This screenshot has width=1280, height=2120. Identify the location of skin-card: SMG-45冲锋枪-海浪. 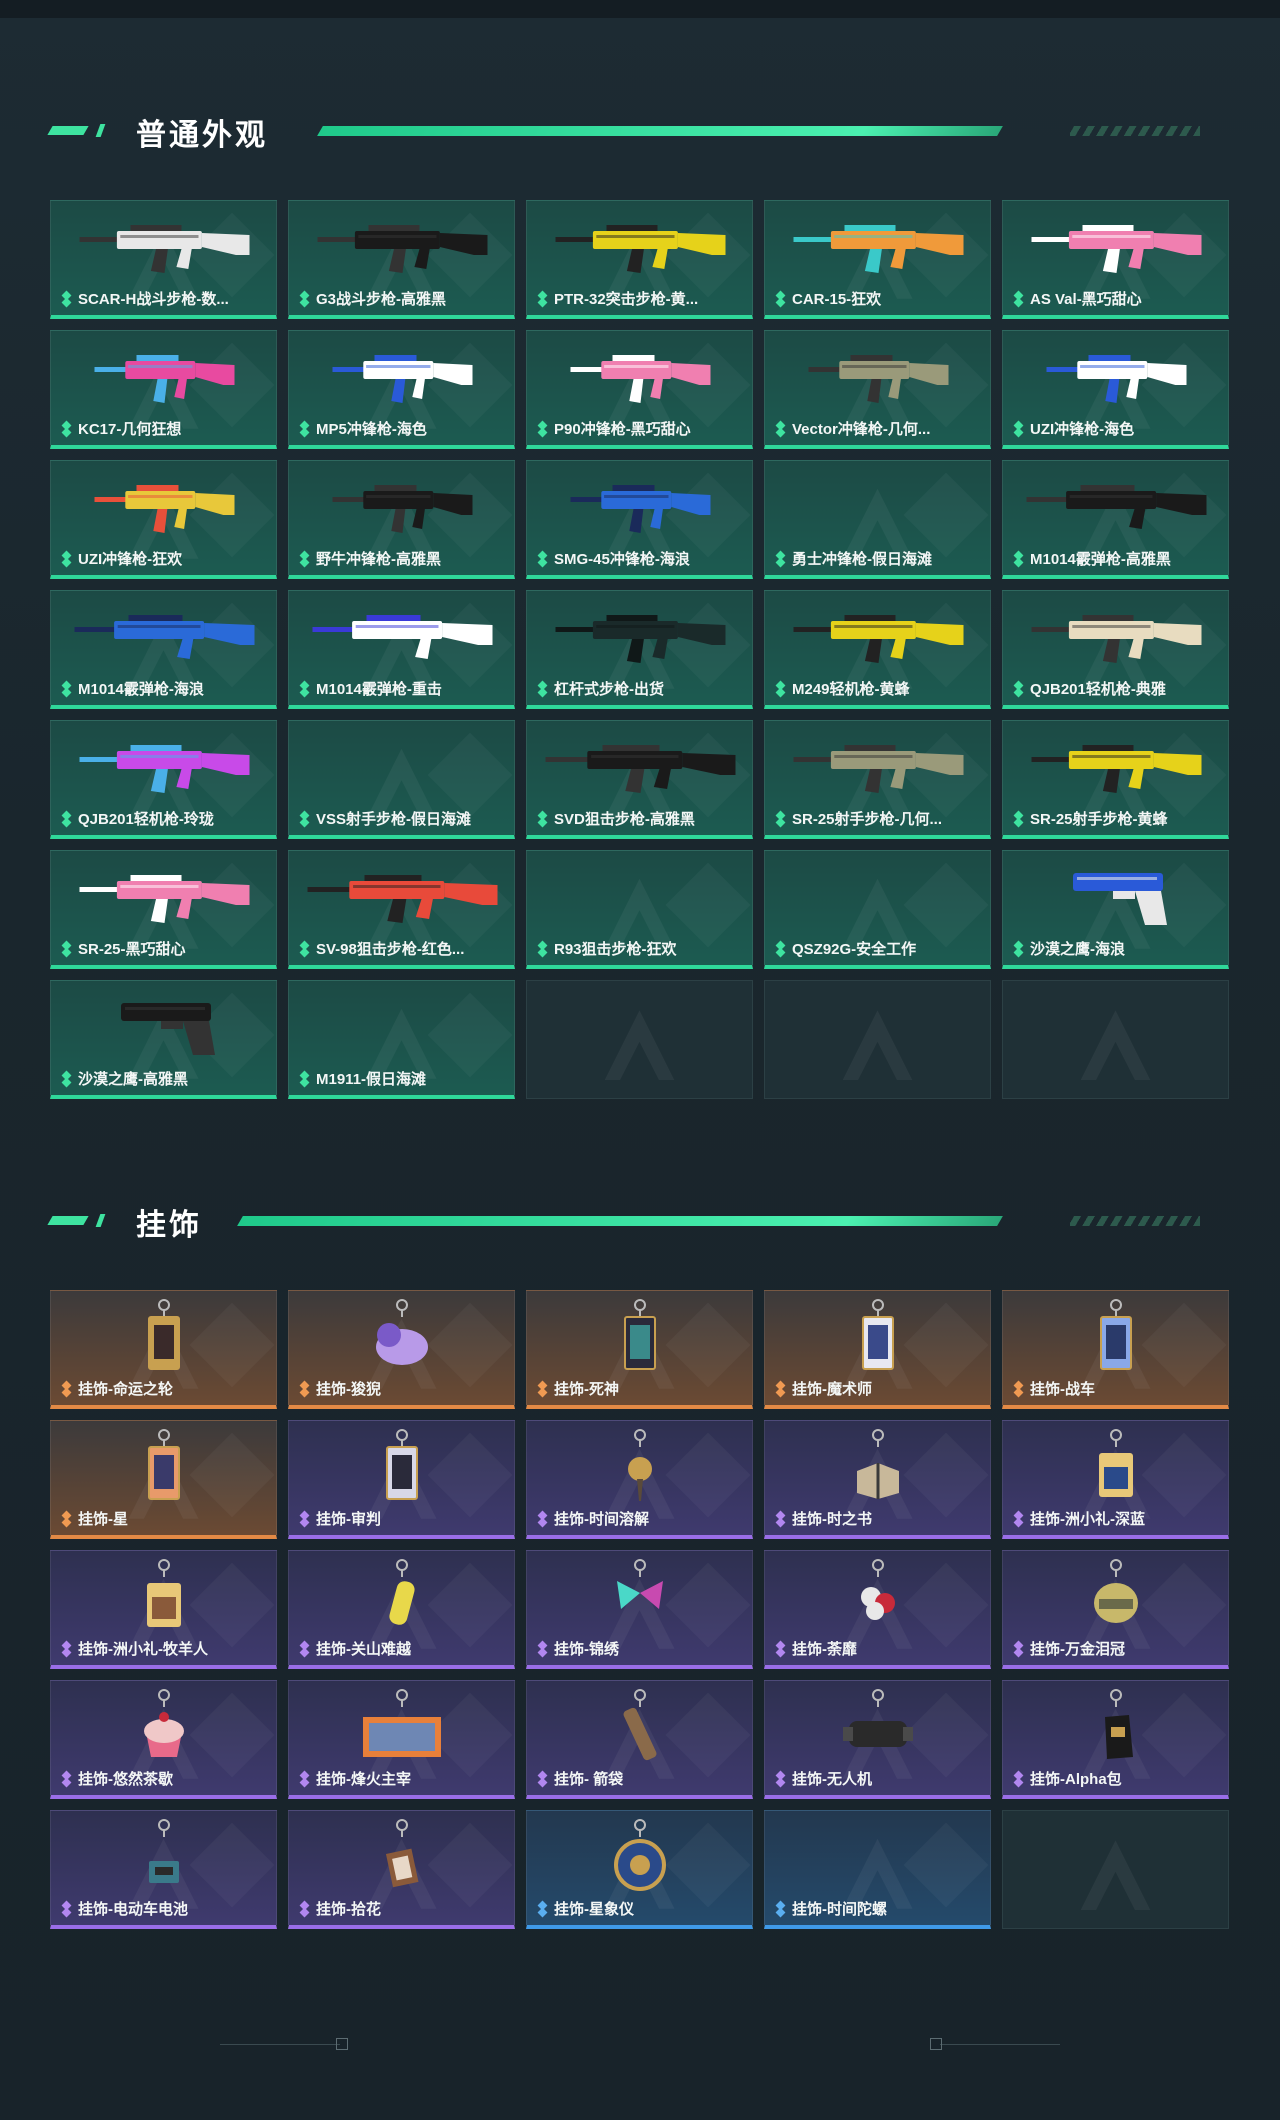
(639, 519).